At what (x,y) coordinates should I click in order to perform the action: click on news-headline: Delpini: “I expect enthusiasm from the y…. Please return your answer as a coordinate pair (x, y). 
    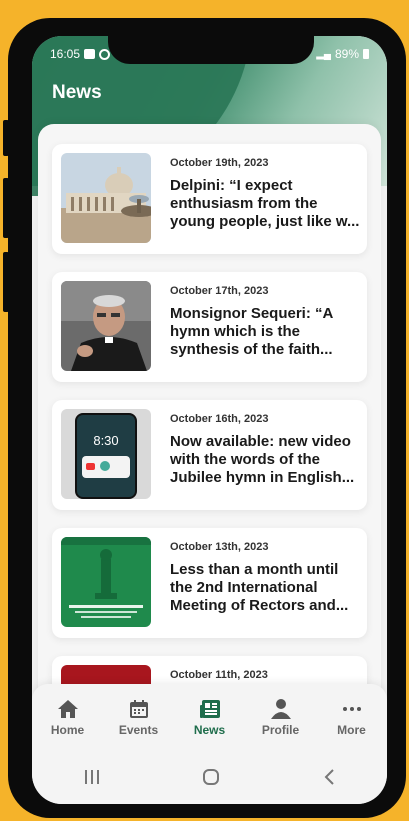
    Looking at the image, I should click on (265, 203).